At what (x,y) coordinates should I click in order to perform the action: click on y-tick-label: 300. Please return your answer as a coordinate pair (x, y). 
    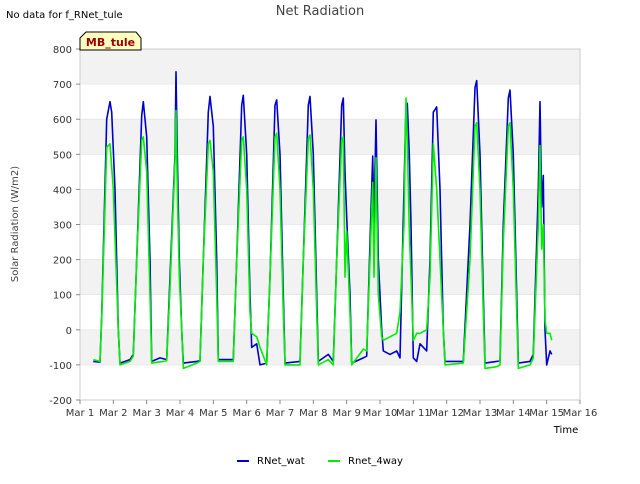
    Looking at the image, I should click on (62, 226).